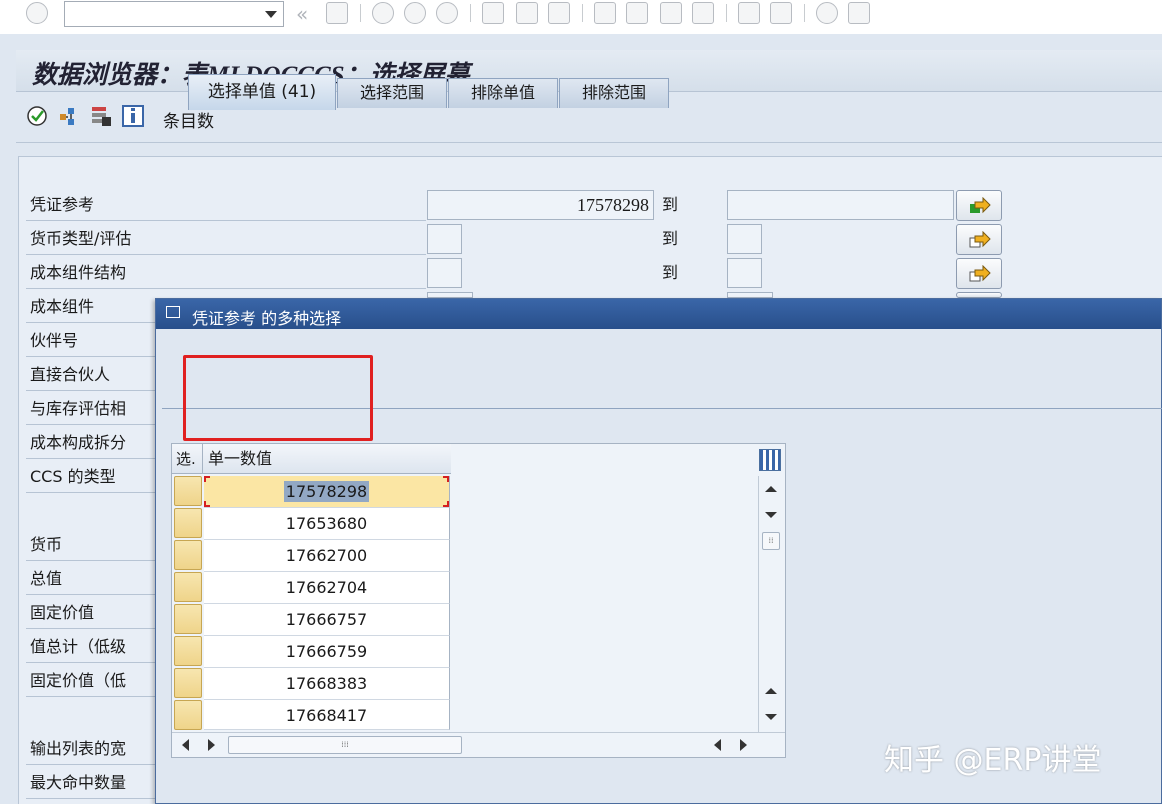  What do you see at coordinates (37, 116) in the screenshot?
I see `execute-icon` at bounding box center [37, 116].